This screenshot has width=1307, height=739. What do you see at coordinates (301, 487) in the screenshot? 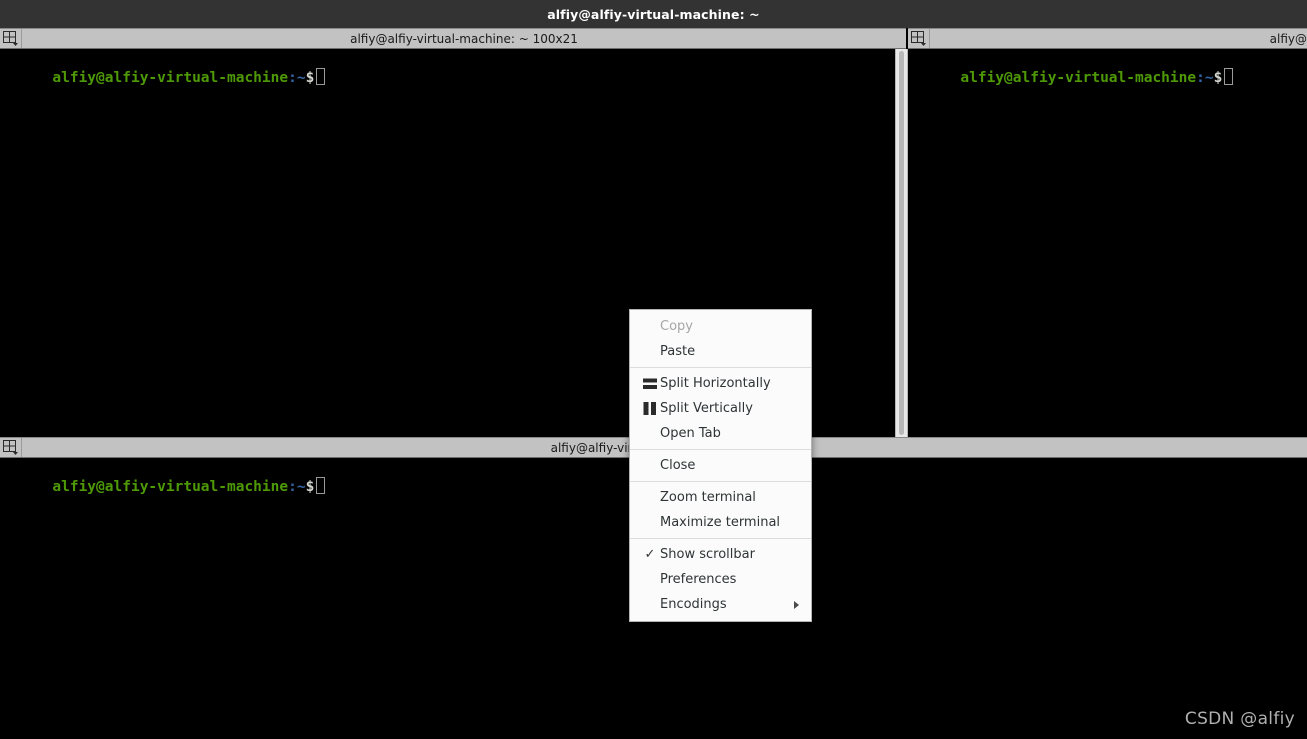
I see `prompt-path-bottom: ~` at bounding box center [301, 487].